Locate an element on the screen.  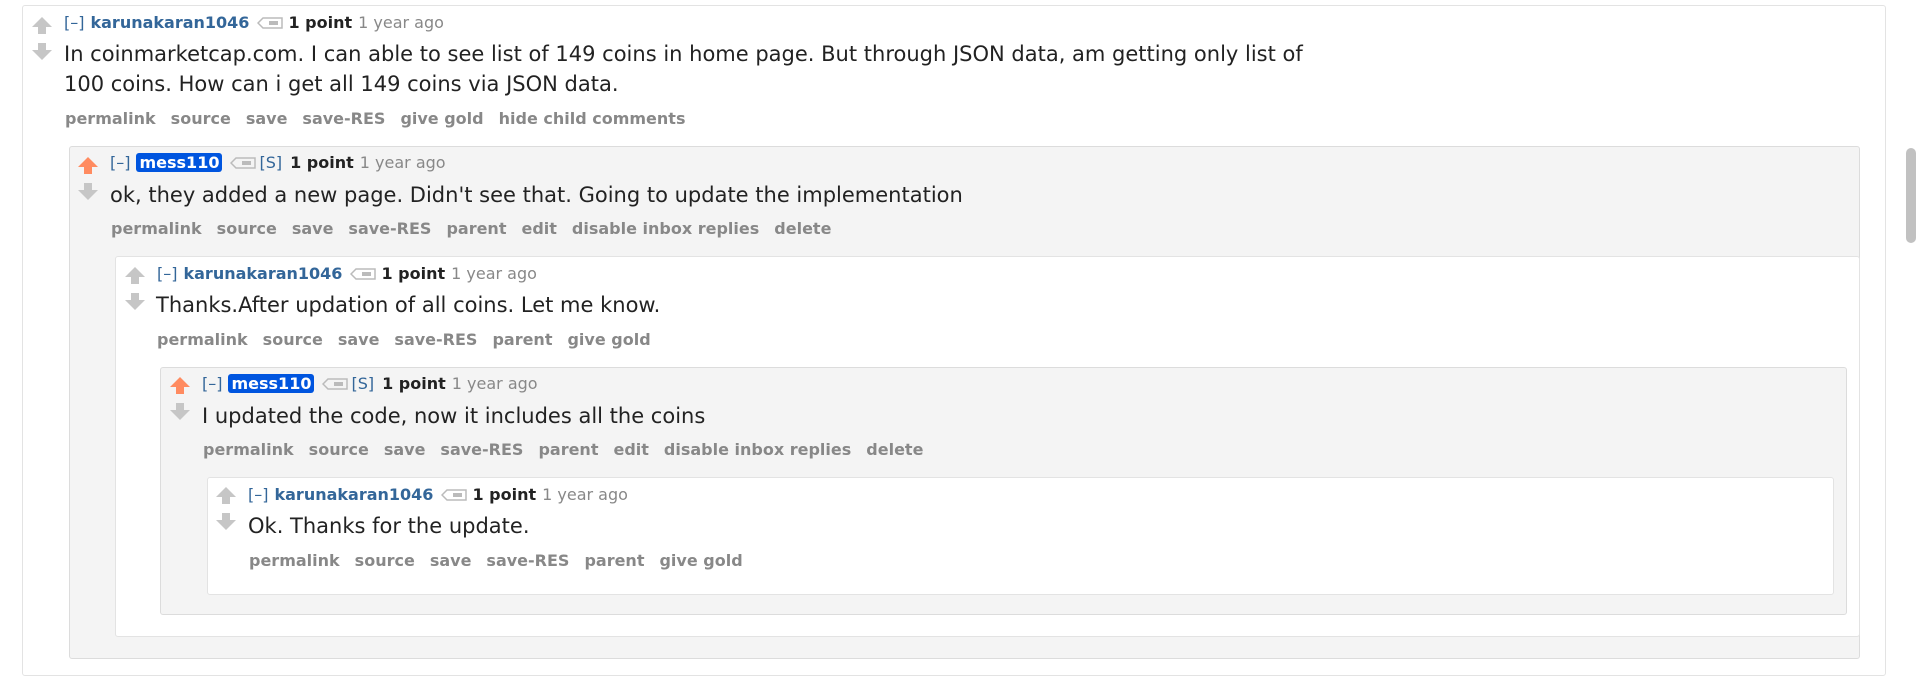
comment-body-line: Ok. Thanks for the update. is located at coordinates (389, 526).